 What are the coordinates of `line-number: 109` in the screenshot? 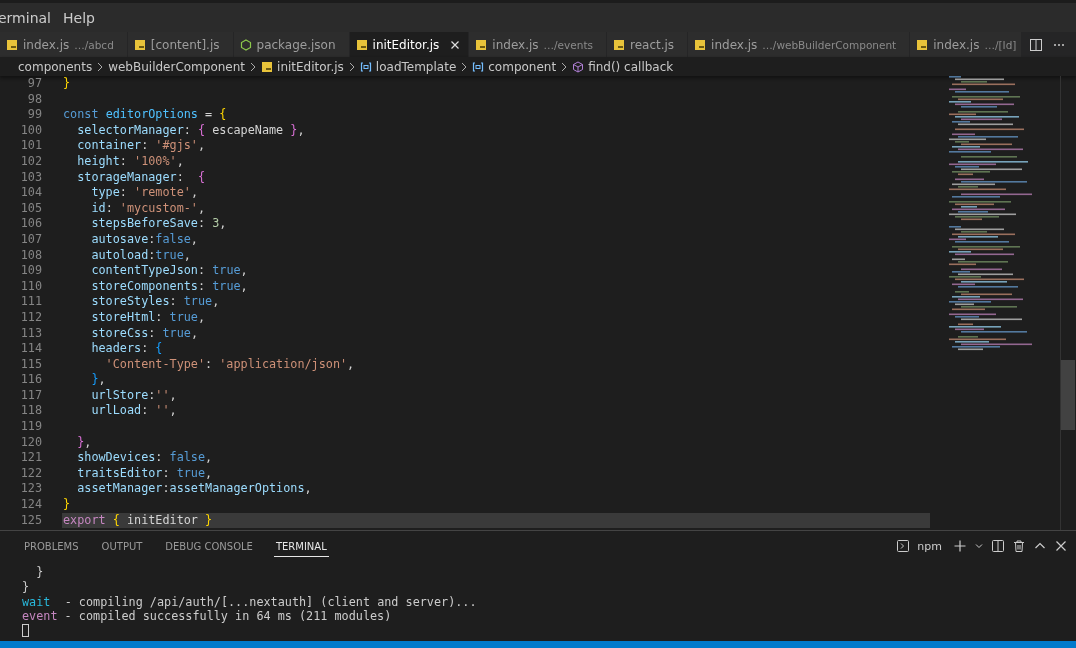 It's located at (30, 271).